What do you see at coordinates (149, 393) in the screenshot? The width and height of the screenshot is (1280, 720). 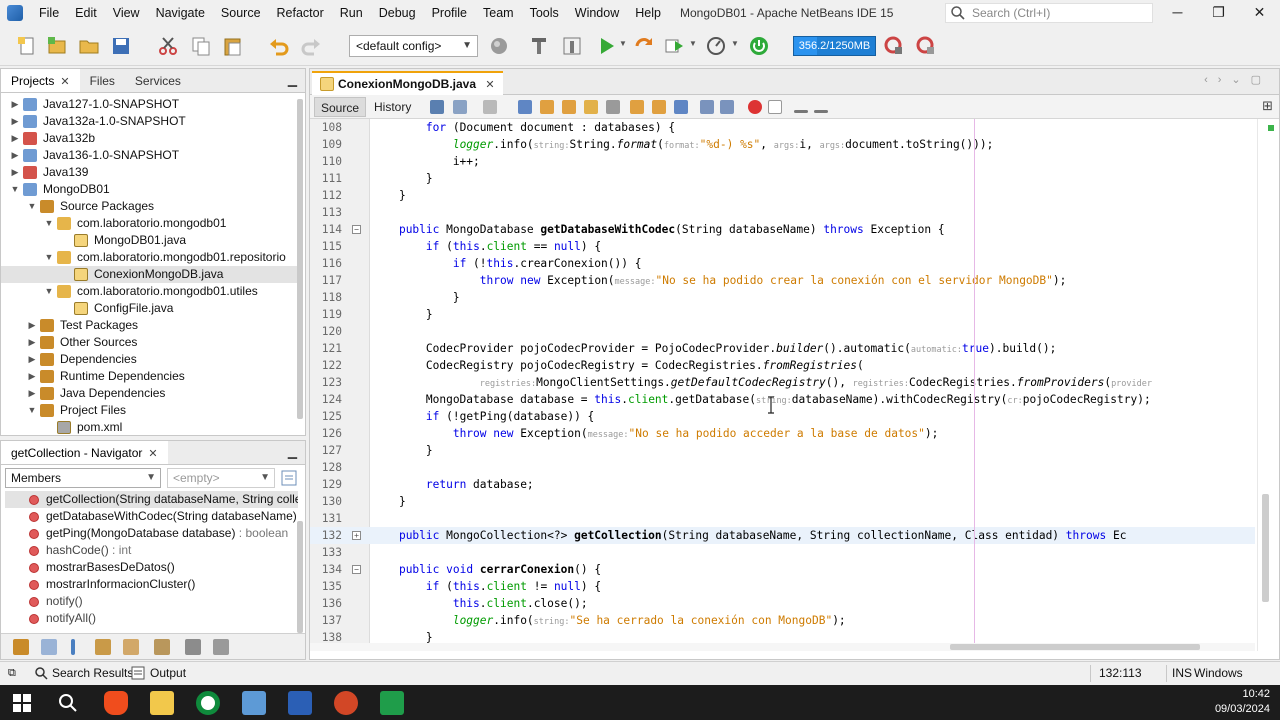 I see `tree-item: ▶ Java Dependencies` at bounding box center [149, 393].